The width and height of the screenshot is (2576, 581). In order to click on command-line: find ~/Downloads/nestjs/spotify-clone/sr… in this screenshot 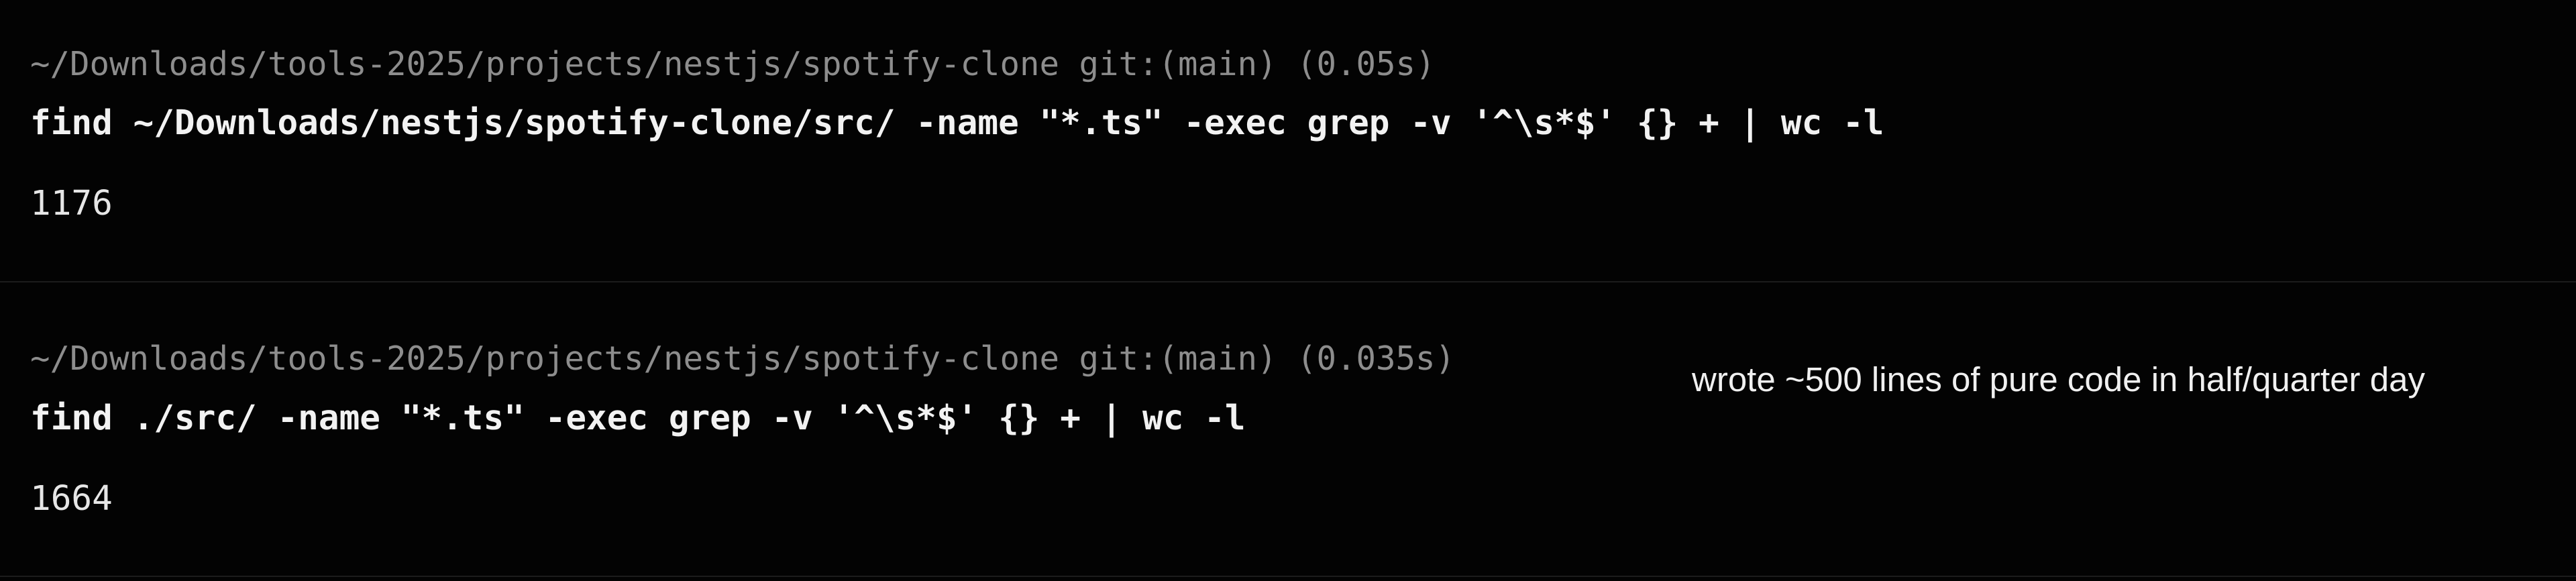, I will do `click(957, 123)`.